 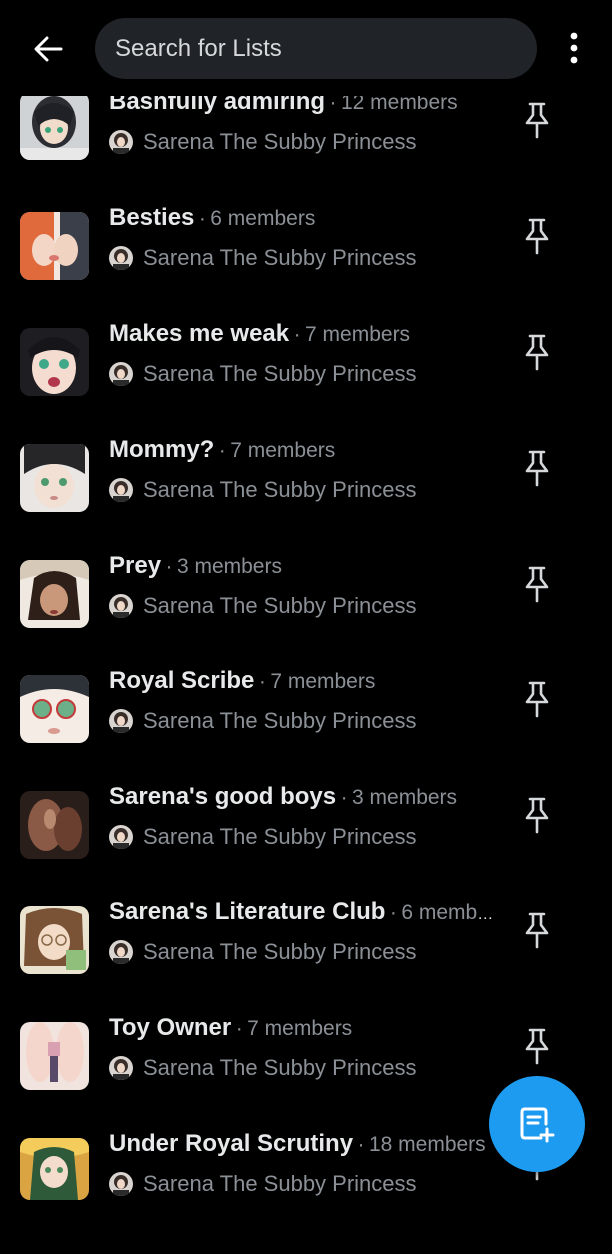 I want to click on list-title-line: Royal Scribe · 7 members, so click(x=306, y=684).